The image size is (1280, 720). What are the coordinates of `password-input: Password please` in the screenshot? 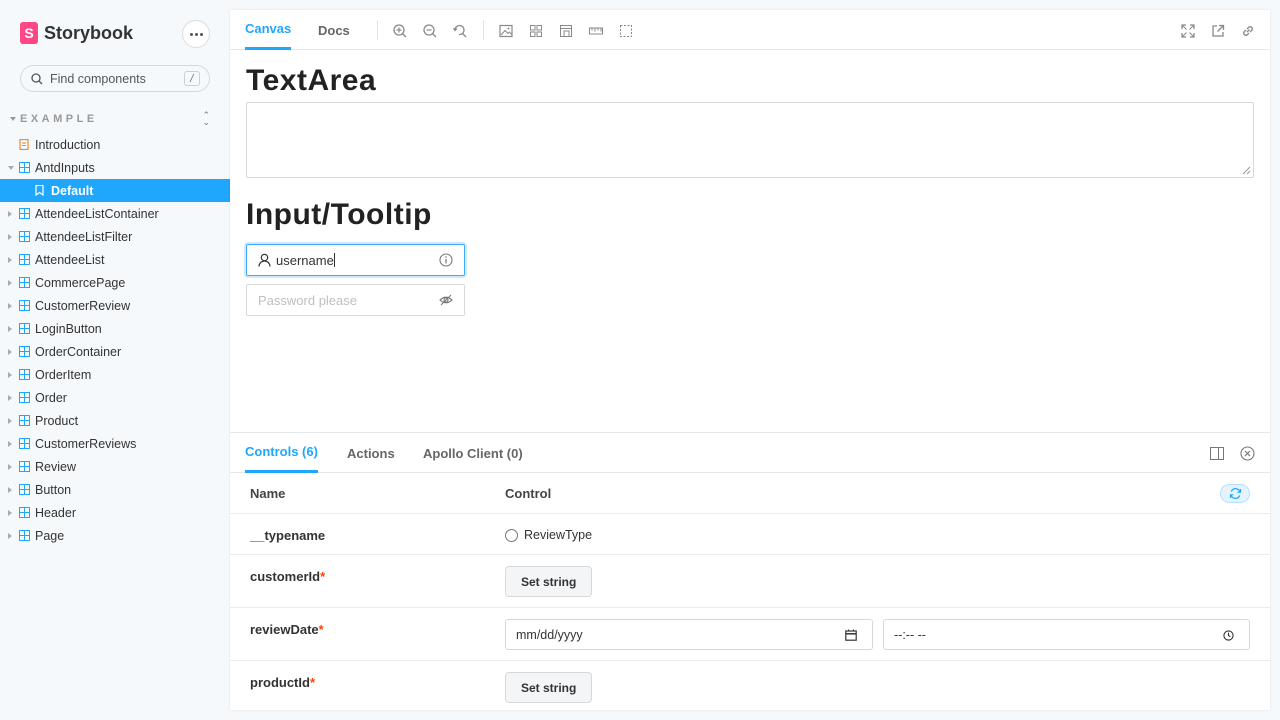 It's located at (355, 300).